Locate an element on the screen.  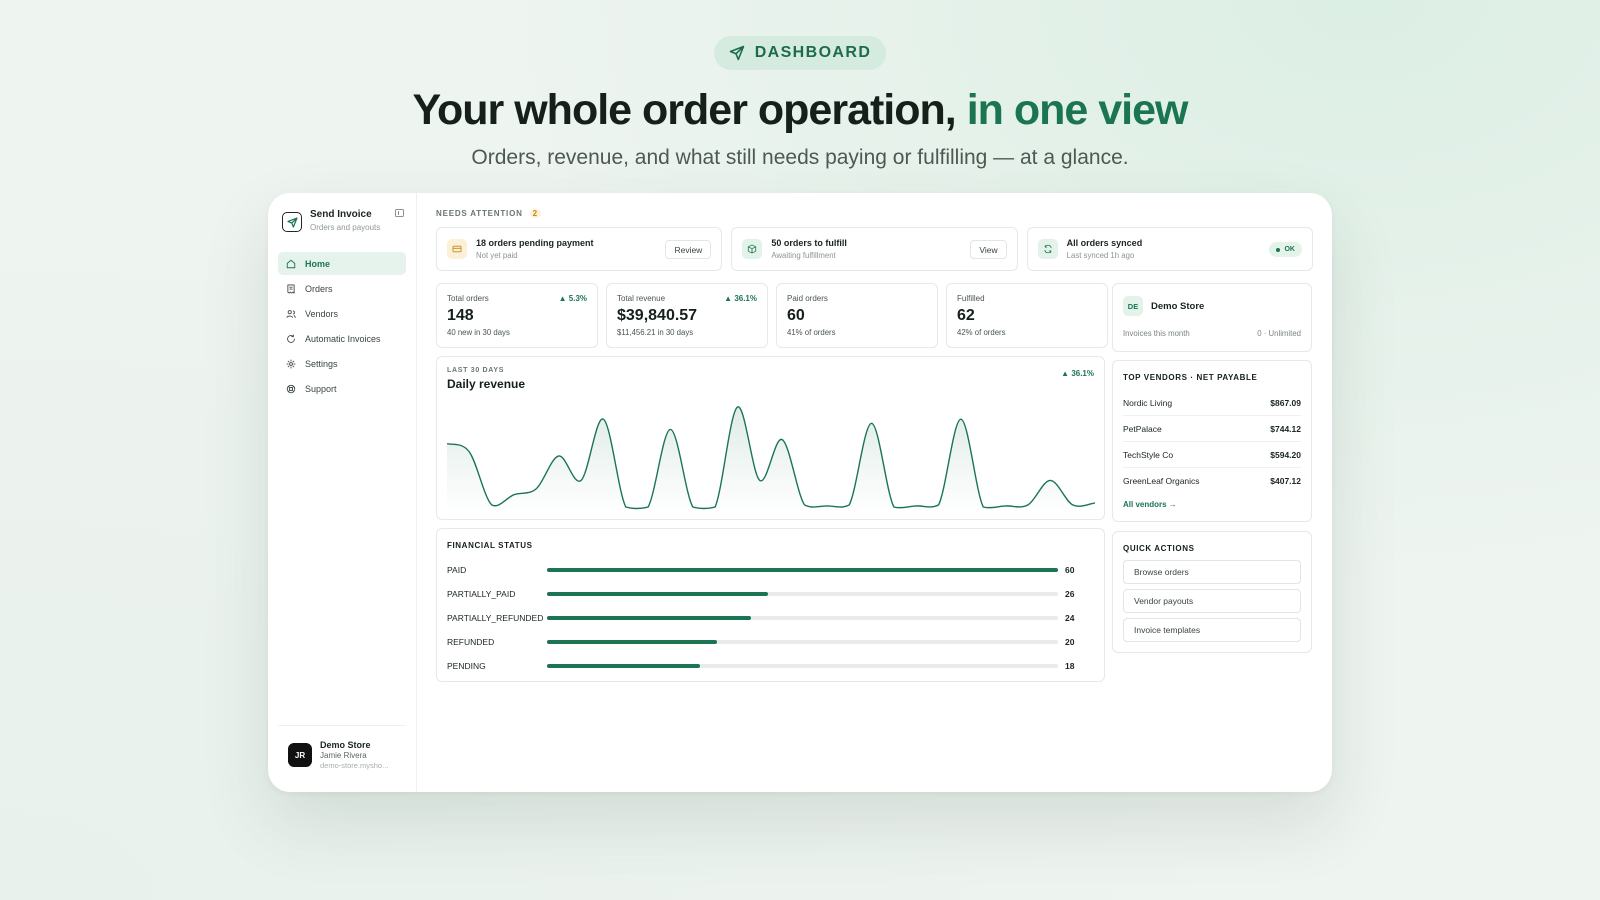
sidebar-item-label: Settings is located at coordinates (321, 363).